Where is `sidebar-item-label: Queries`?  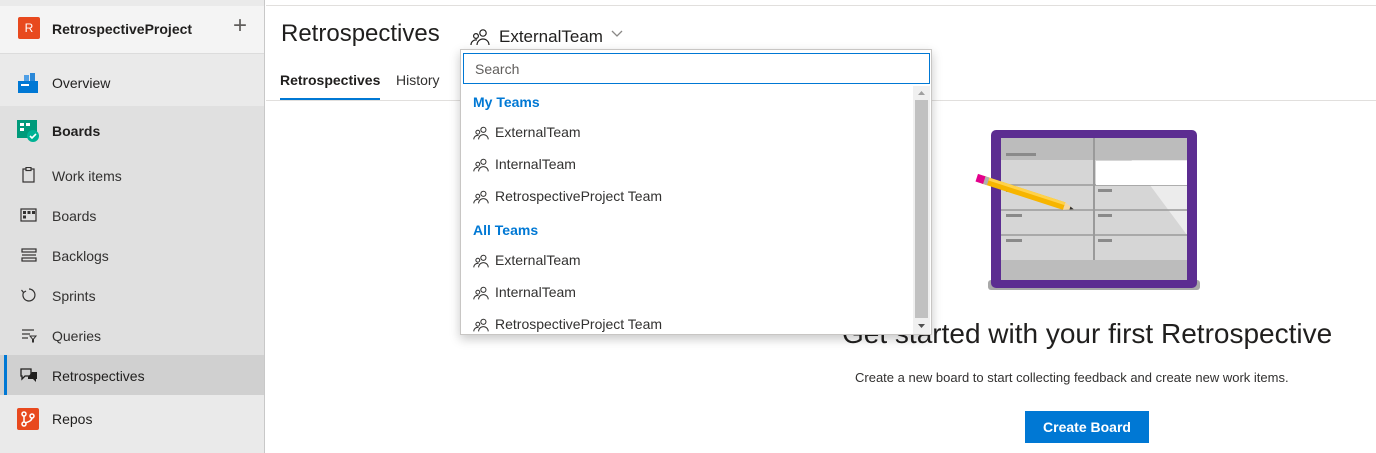
sidebar-item-label: Queries is located at coordinates (77, 336).